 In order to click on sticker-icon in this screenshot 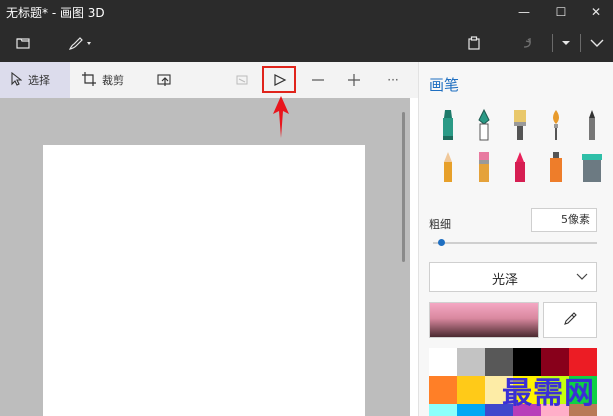, I will do `click(243, 80)`.